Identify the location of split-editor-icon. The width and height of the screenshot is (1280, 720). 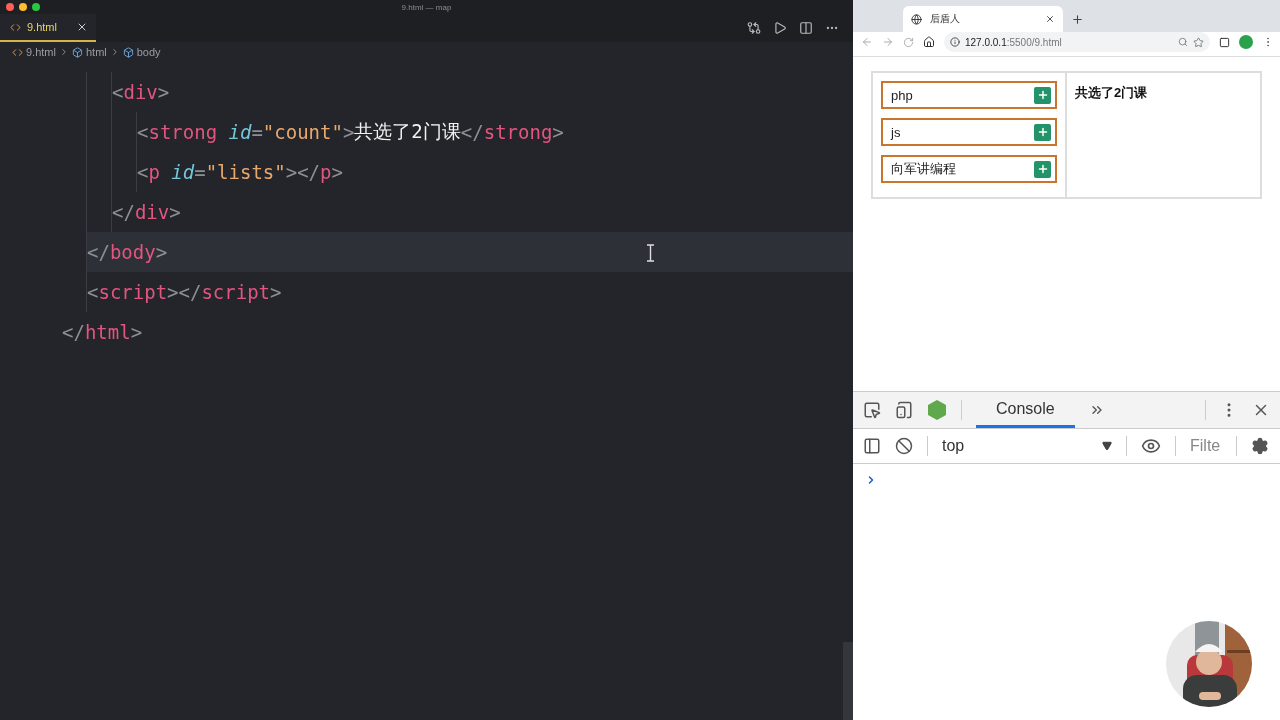
(806, 28).